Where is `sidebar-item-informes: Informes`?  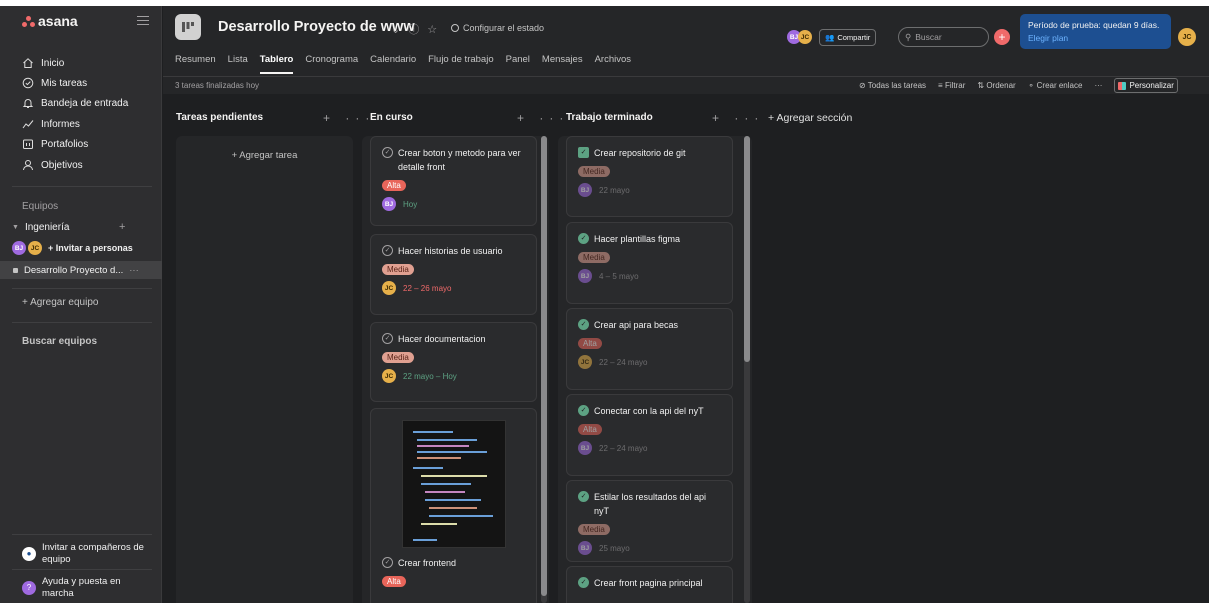
sidebar-item-informes: Informes is located at coordinates (51, 124).